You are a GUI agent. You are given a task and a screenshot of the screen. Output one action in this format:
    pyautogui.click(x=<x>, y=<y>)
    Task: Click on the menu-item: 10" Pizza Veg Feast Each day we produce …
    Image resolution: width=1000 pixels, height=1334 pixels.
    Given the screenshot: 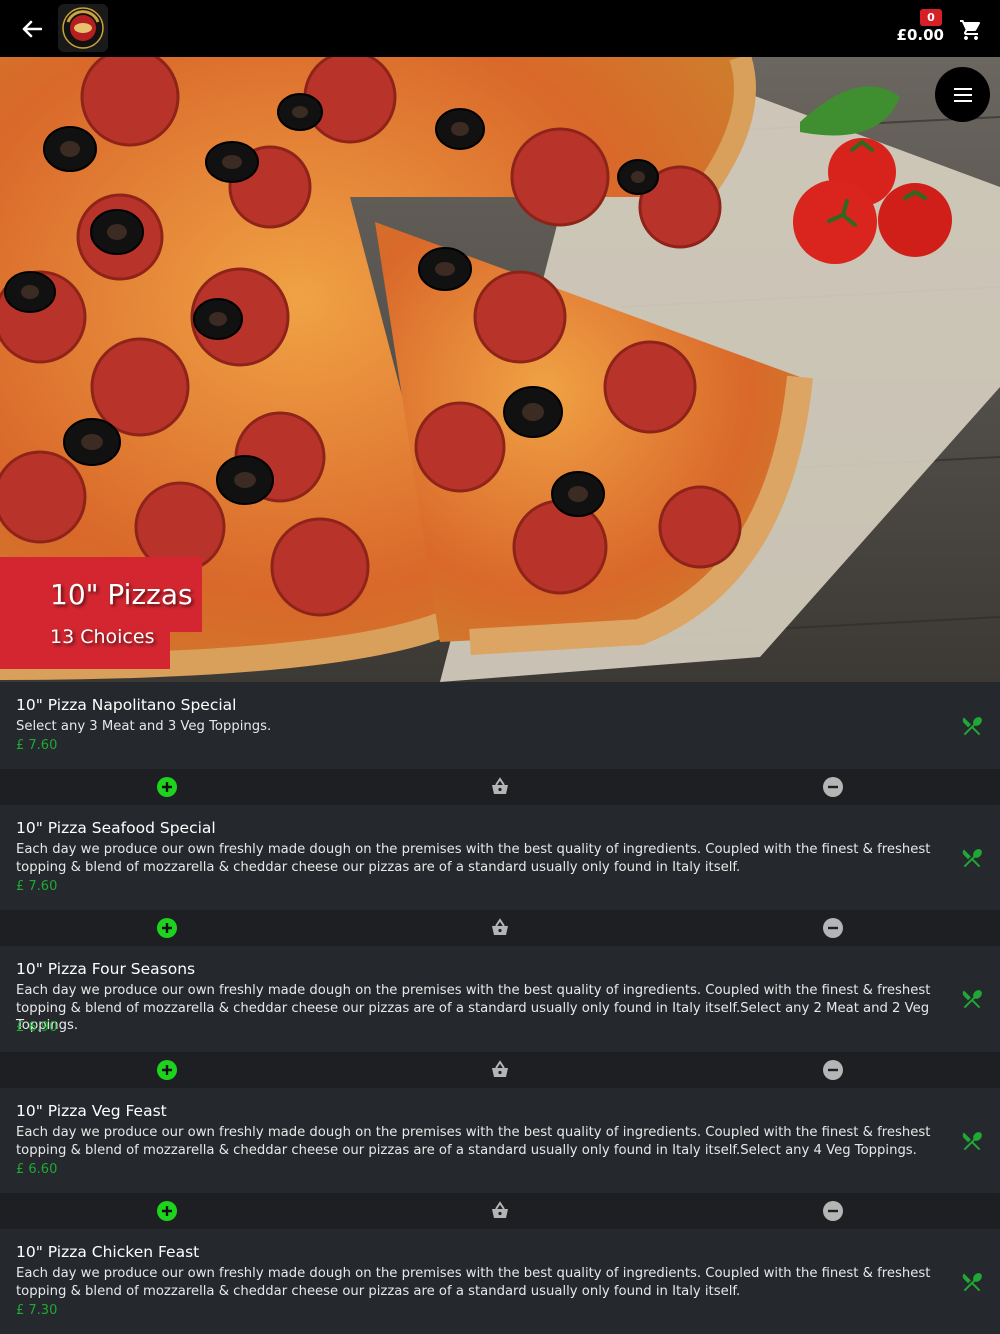 What is the action you would take?
    pyautogui.click(x=500, y=1140)
    